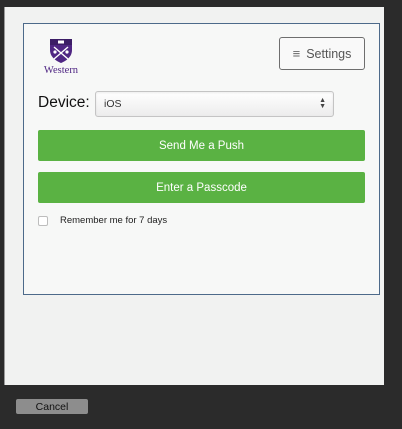  What do you see at coordinates (201, 145) in the screenshot?
I see `send-push-button: Send Me a Push` at bounding box center [201, 145].